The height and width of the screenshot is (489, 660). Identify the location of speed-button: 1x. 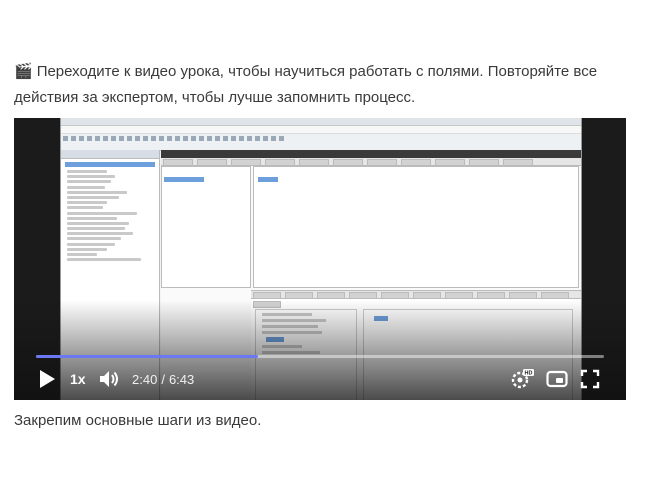
(78, 379).